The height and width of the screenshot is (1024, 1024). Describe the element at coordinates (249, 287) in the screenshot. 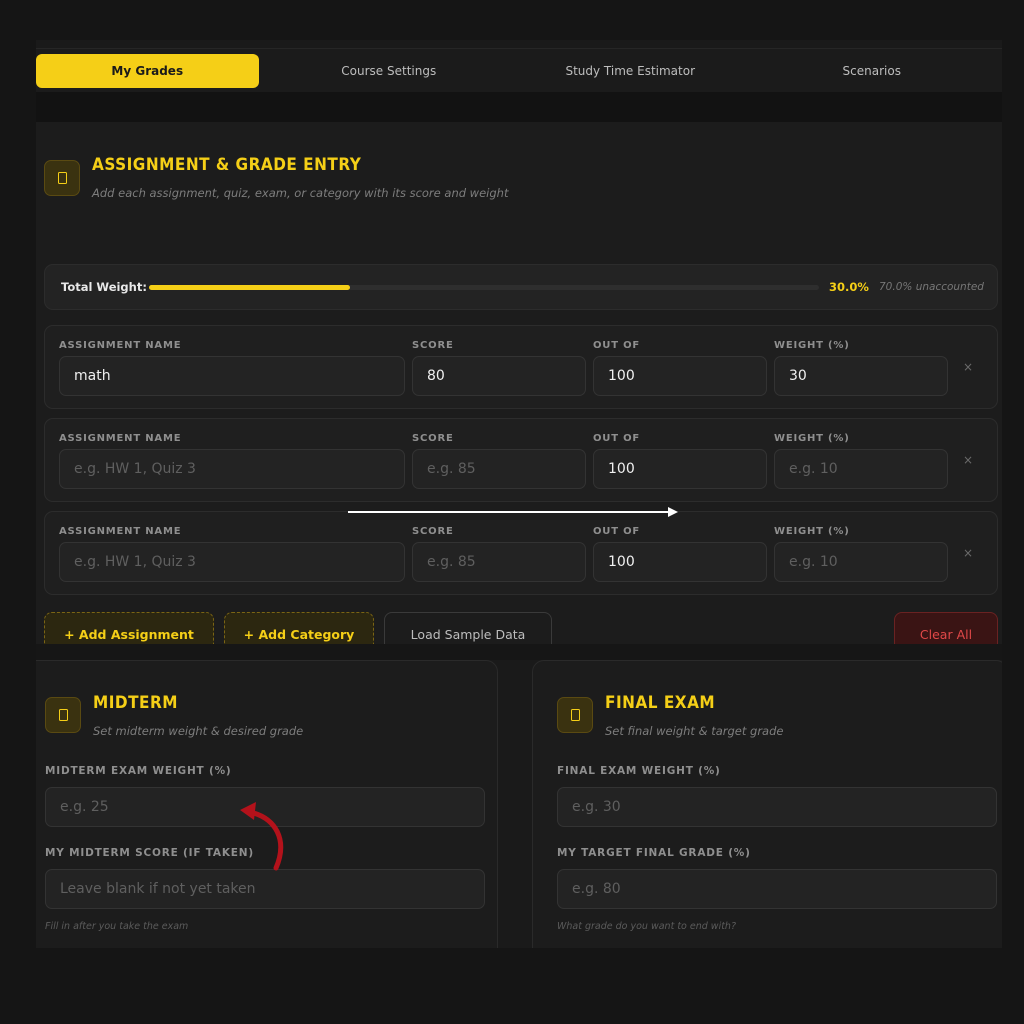

I see `weight-progress-fill` at that location.